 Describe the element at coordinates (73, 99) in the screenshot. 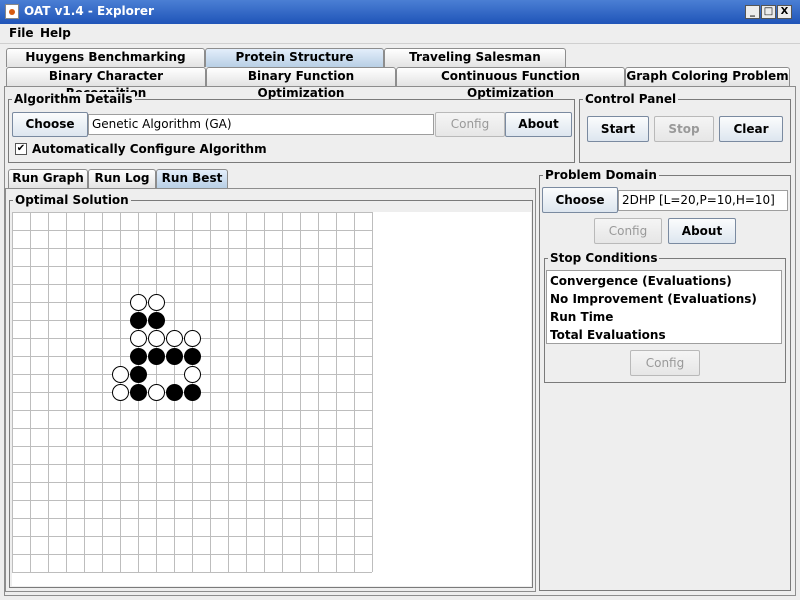

I see `algorithm-details-title: Algorithm Details` at that location.